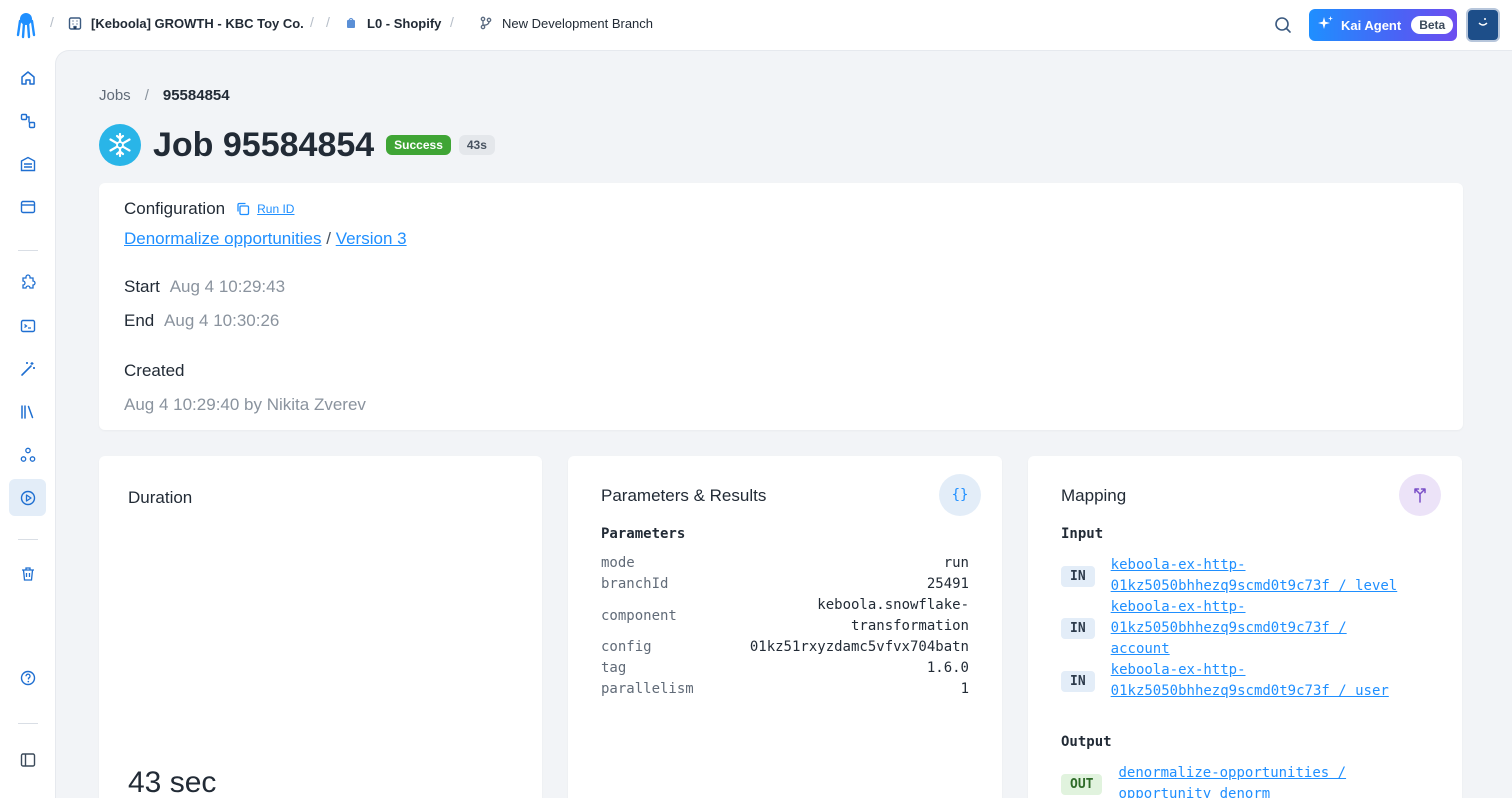  What do you see at coordinates (160, 497) in the screenshot?
I see `duration-heading: Duration` at bounding box center [160, 497].